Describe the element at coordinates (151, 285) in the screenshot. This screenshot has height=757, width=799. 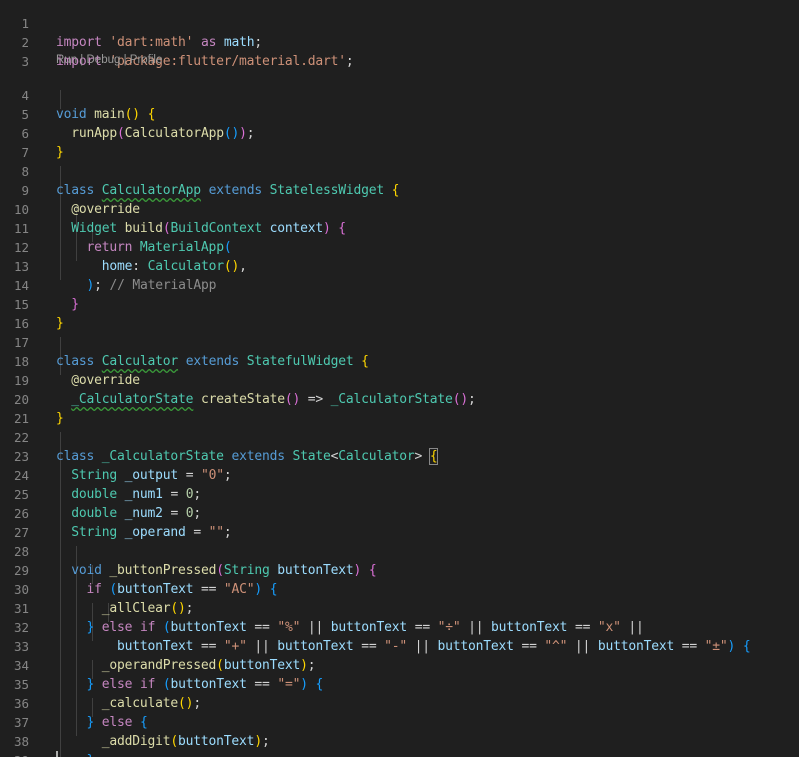
I see `code-text: ); // MaterialApp` at that location.